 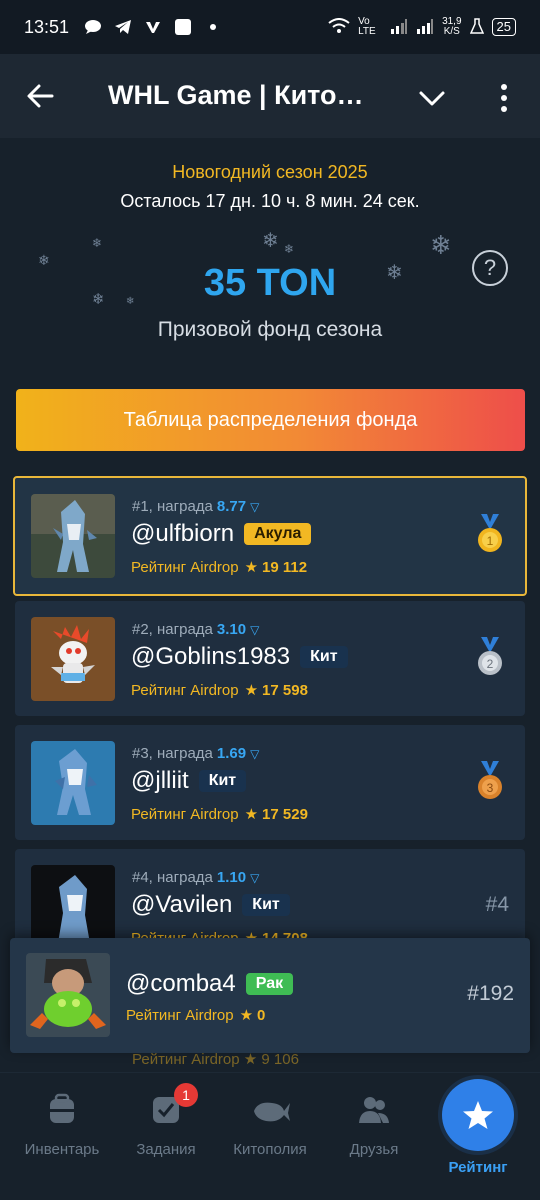 I want to click on reward-amount: 1.10, so click(x=231, y=877).